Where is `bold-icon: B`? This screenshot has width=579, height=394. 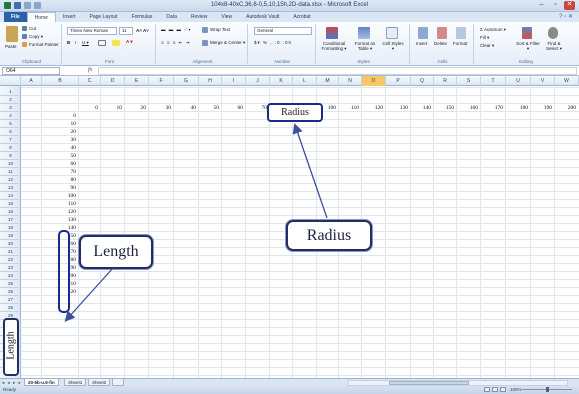
bold-icon: B is located at coordinates (68, 42).